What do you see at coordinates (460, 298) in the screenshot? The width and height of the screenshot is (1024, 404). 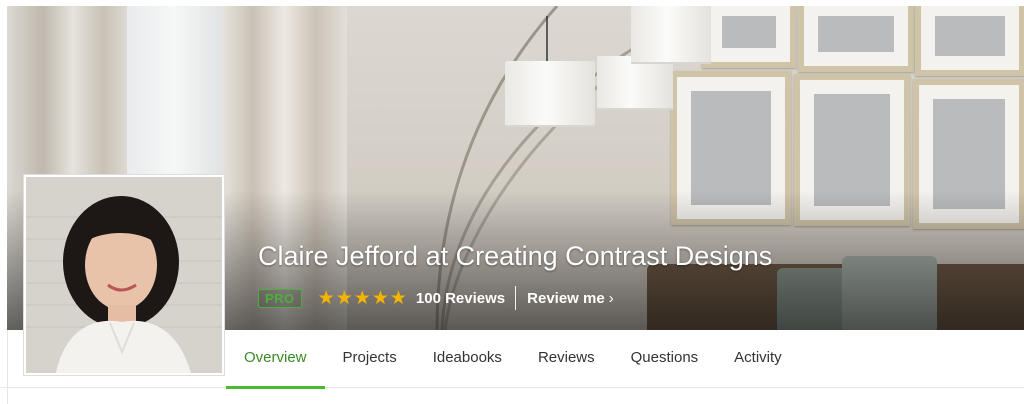 I see `reviews-count-link: 100 Reviews` at bounding box center [460, 298].